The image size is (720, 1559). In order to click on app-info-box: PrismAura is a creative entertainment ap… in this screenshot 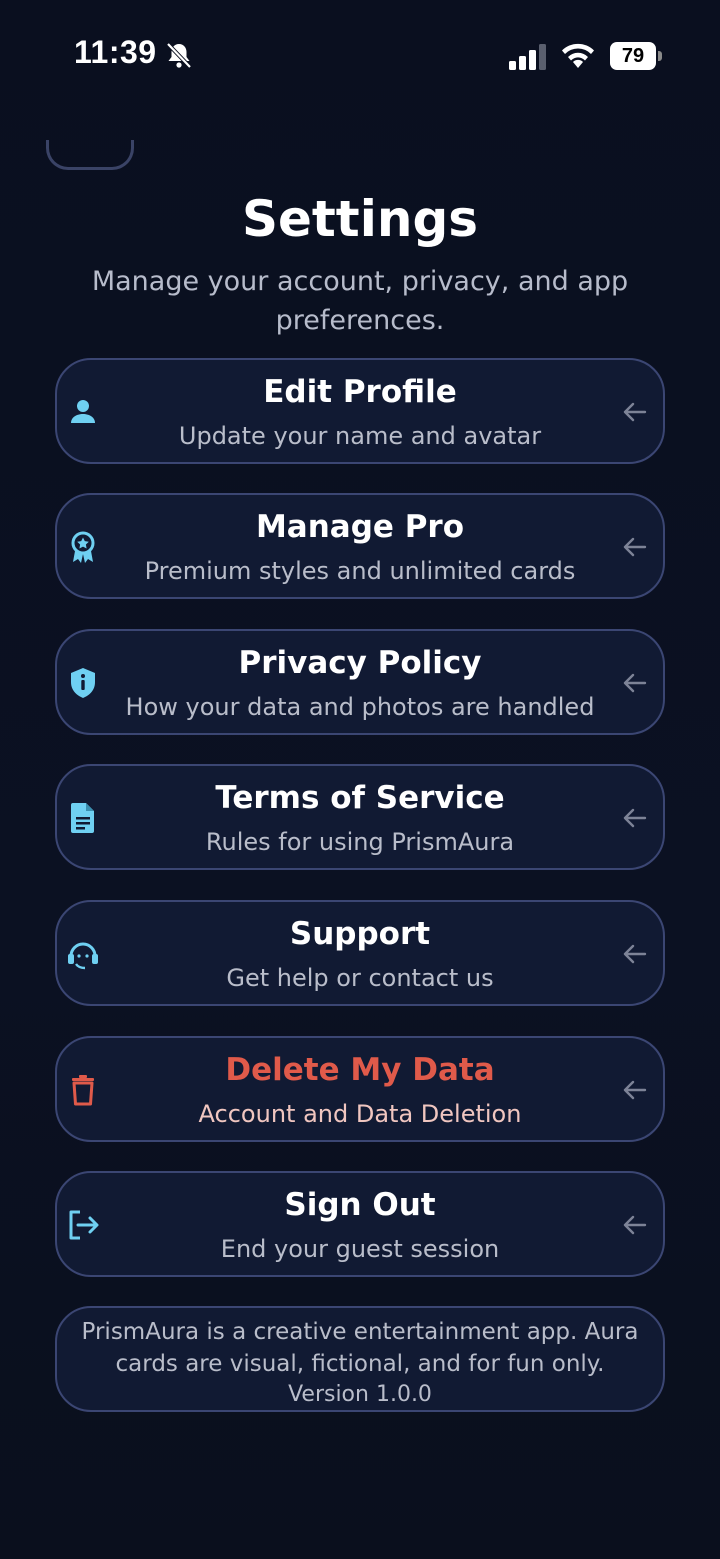, I will do `click(360, 1359)`.